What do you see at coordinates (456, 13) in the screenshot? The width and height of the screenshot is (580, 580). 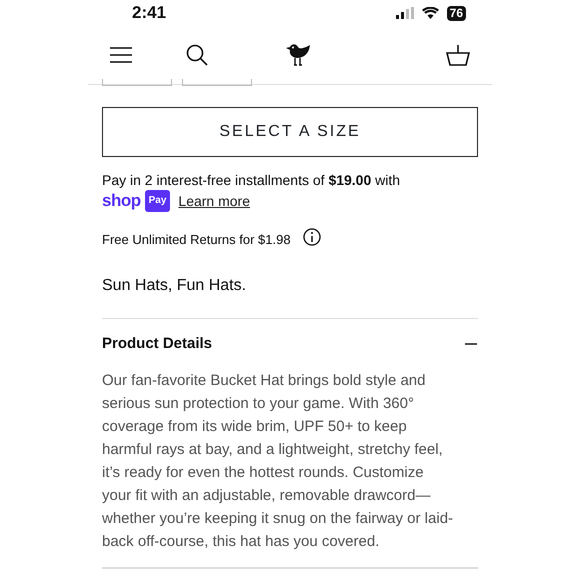 I see `battery-level: 76` at bounding box center [456, 13].